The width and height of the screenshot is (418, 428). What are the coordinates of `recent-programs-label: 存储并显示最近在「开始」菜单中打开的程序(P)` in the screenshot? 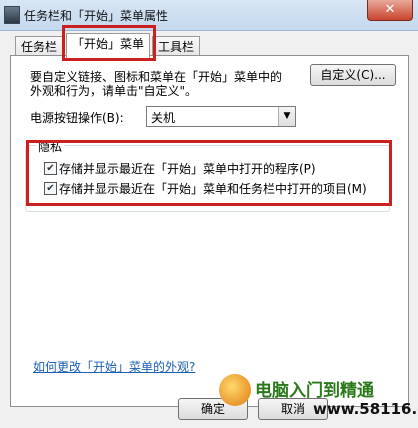 It's located at (187, 169).